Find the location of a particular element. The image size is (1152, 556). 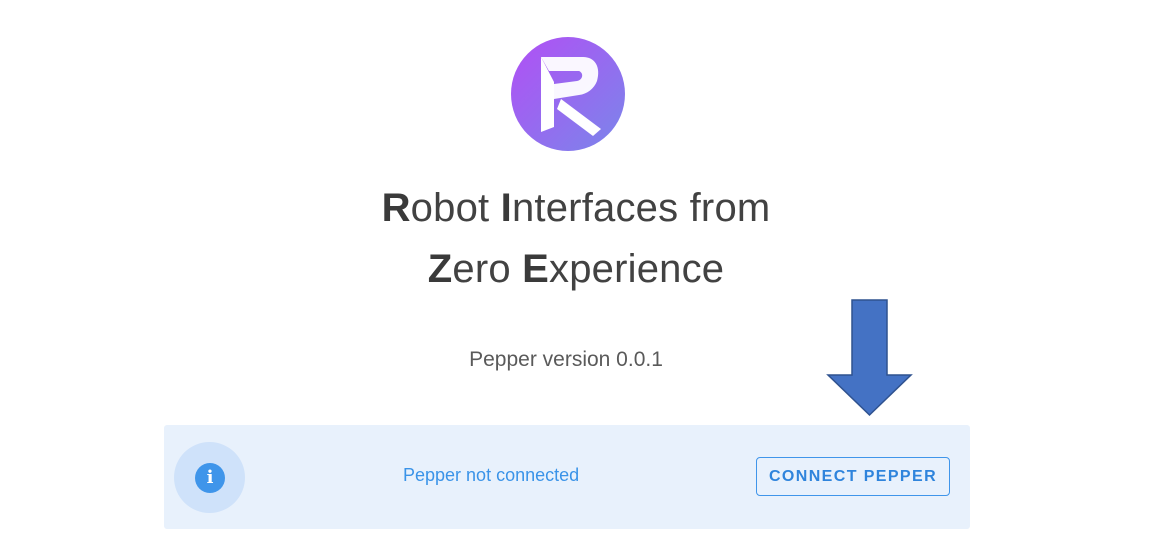

info-icon: i is located at coordinates (210, 478).